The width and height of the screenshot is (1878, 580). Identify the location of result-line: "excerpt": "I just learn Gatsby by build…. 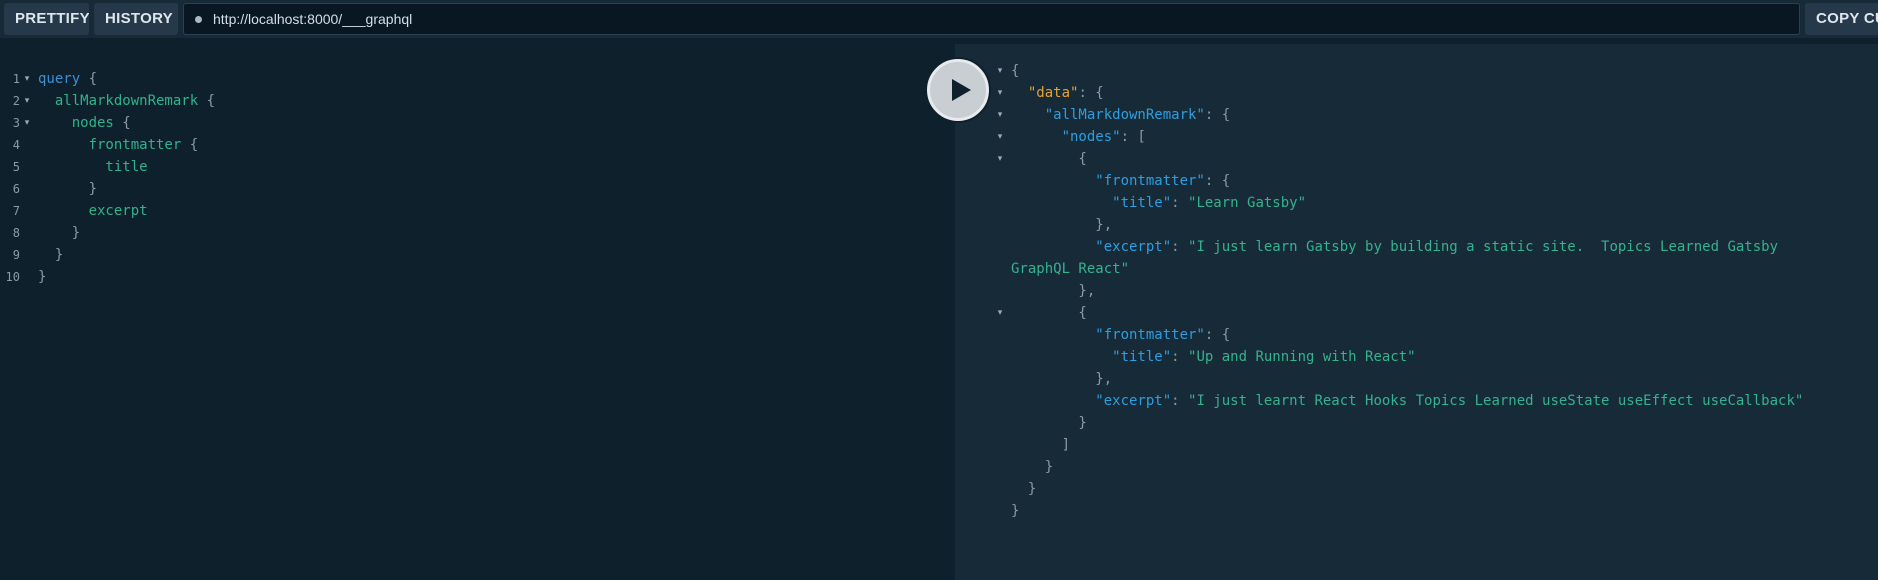
(1394, 247).